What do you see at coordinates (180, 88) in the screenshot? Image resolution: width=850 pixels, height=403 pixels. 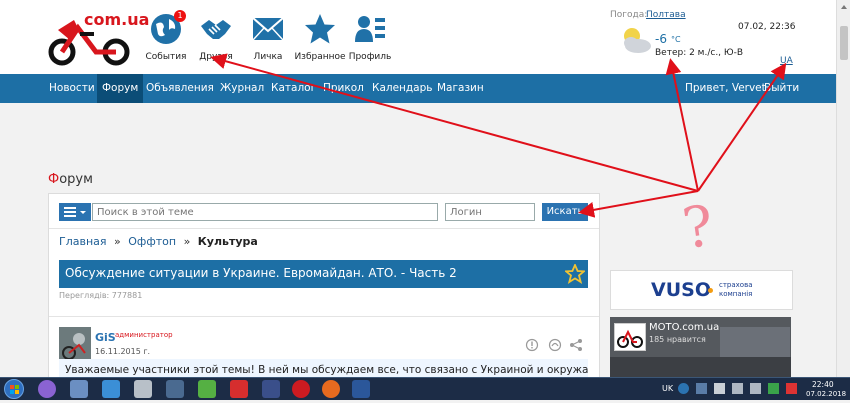 I see `nav-item-ads: Объявления` at bounding box center [180, 88].